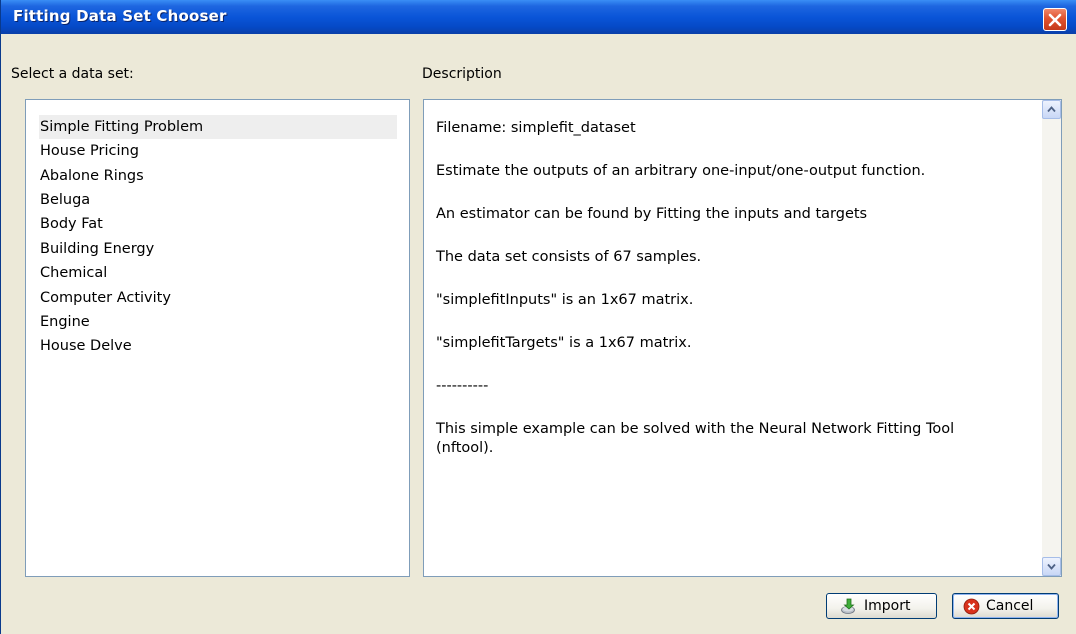  I want to click on vertical-scrollbar, so click(1051, 338).